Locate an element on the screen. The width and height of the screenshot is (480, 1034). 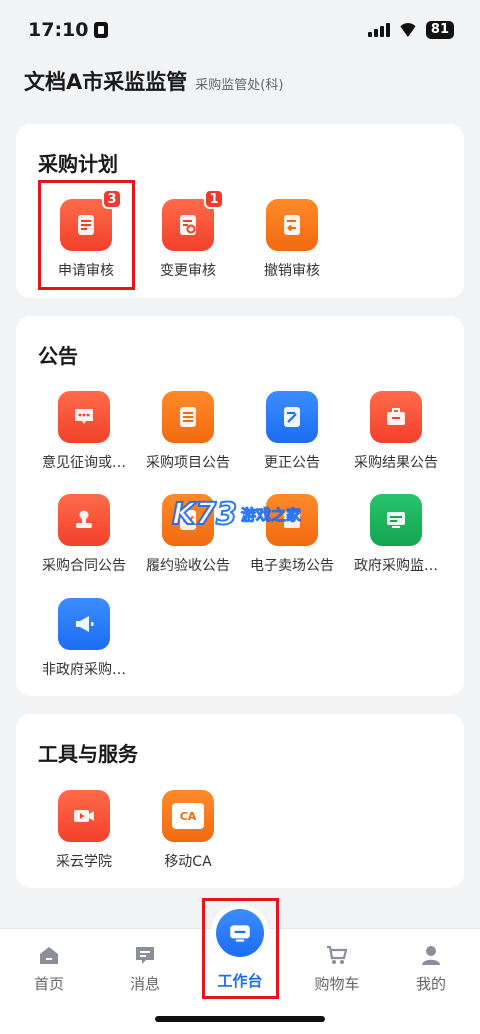
item-label: 采购合同公告 is located at coordinates (84, 566).